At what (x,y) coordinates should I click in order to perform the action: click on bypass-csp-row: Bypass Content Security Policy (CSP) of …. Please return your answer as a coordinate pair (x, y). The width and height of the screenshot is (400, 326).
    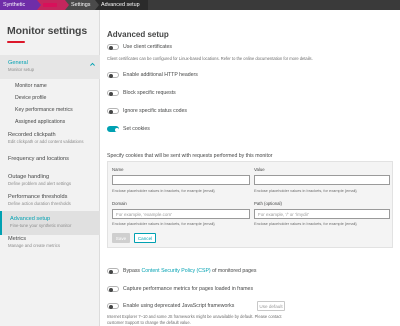
    Looking at the image, I should click on (182, 271).